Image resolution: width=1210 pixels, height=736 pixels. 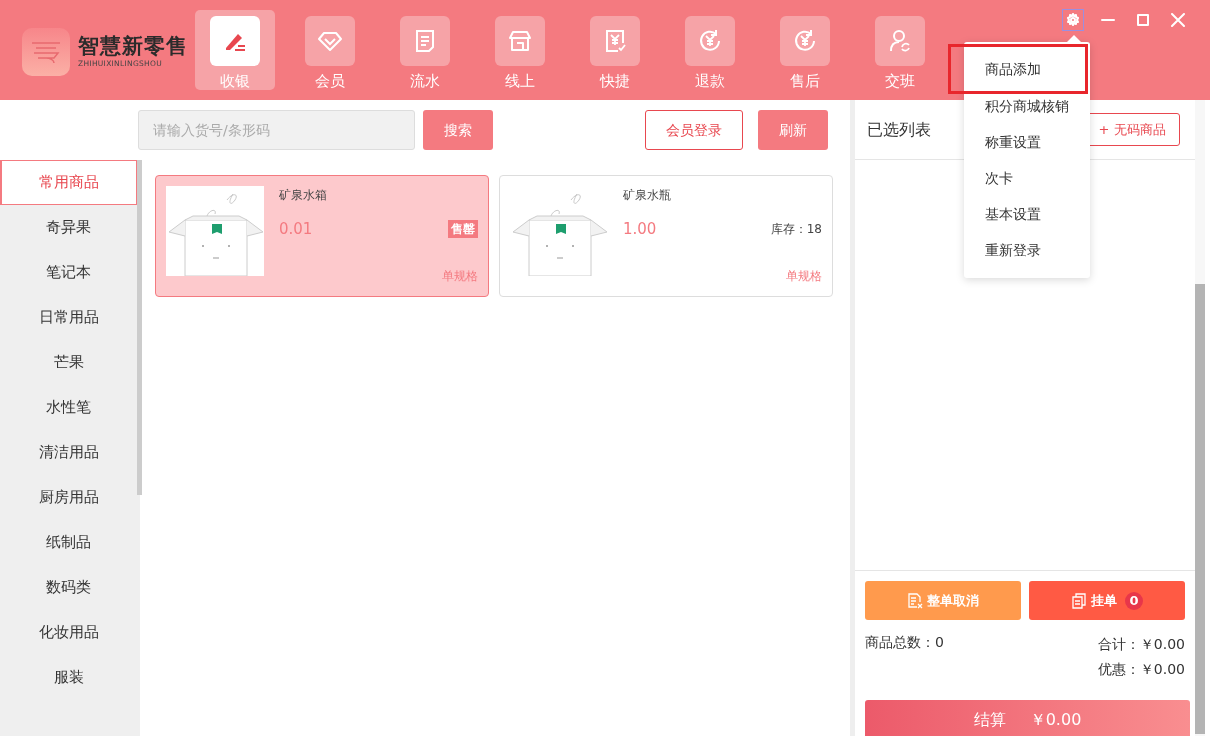 I want to click on category-item: 厨房用品, so click(x=68, y=497).